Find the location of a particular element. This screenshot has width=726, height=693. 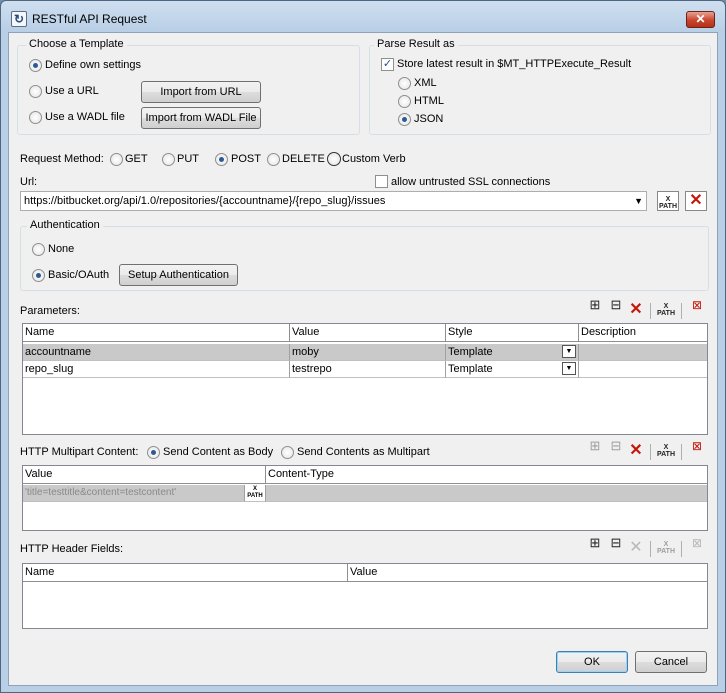

delete-icon: ✕ is located at coordinates (696, 200).